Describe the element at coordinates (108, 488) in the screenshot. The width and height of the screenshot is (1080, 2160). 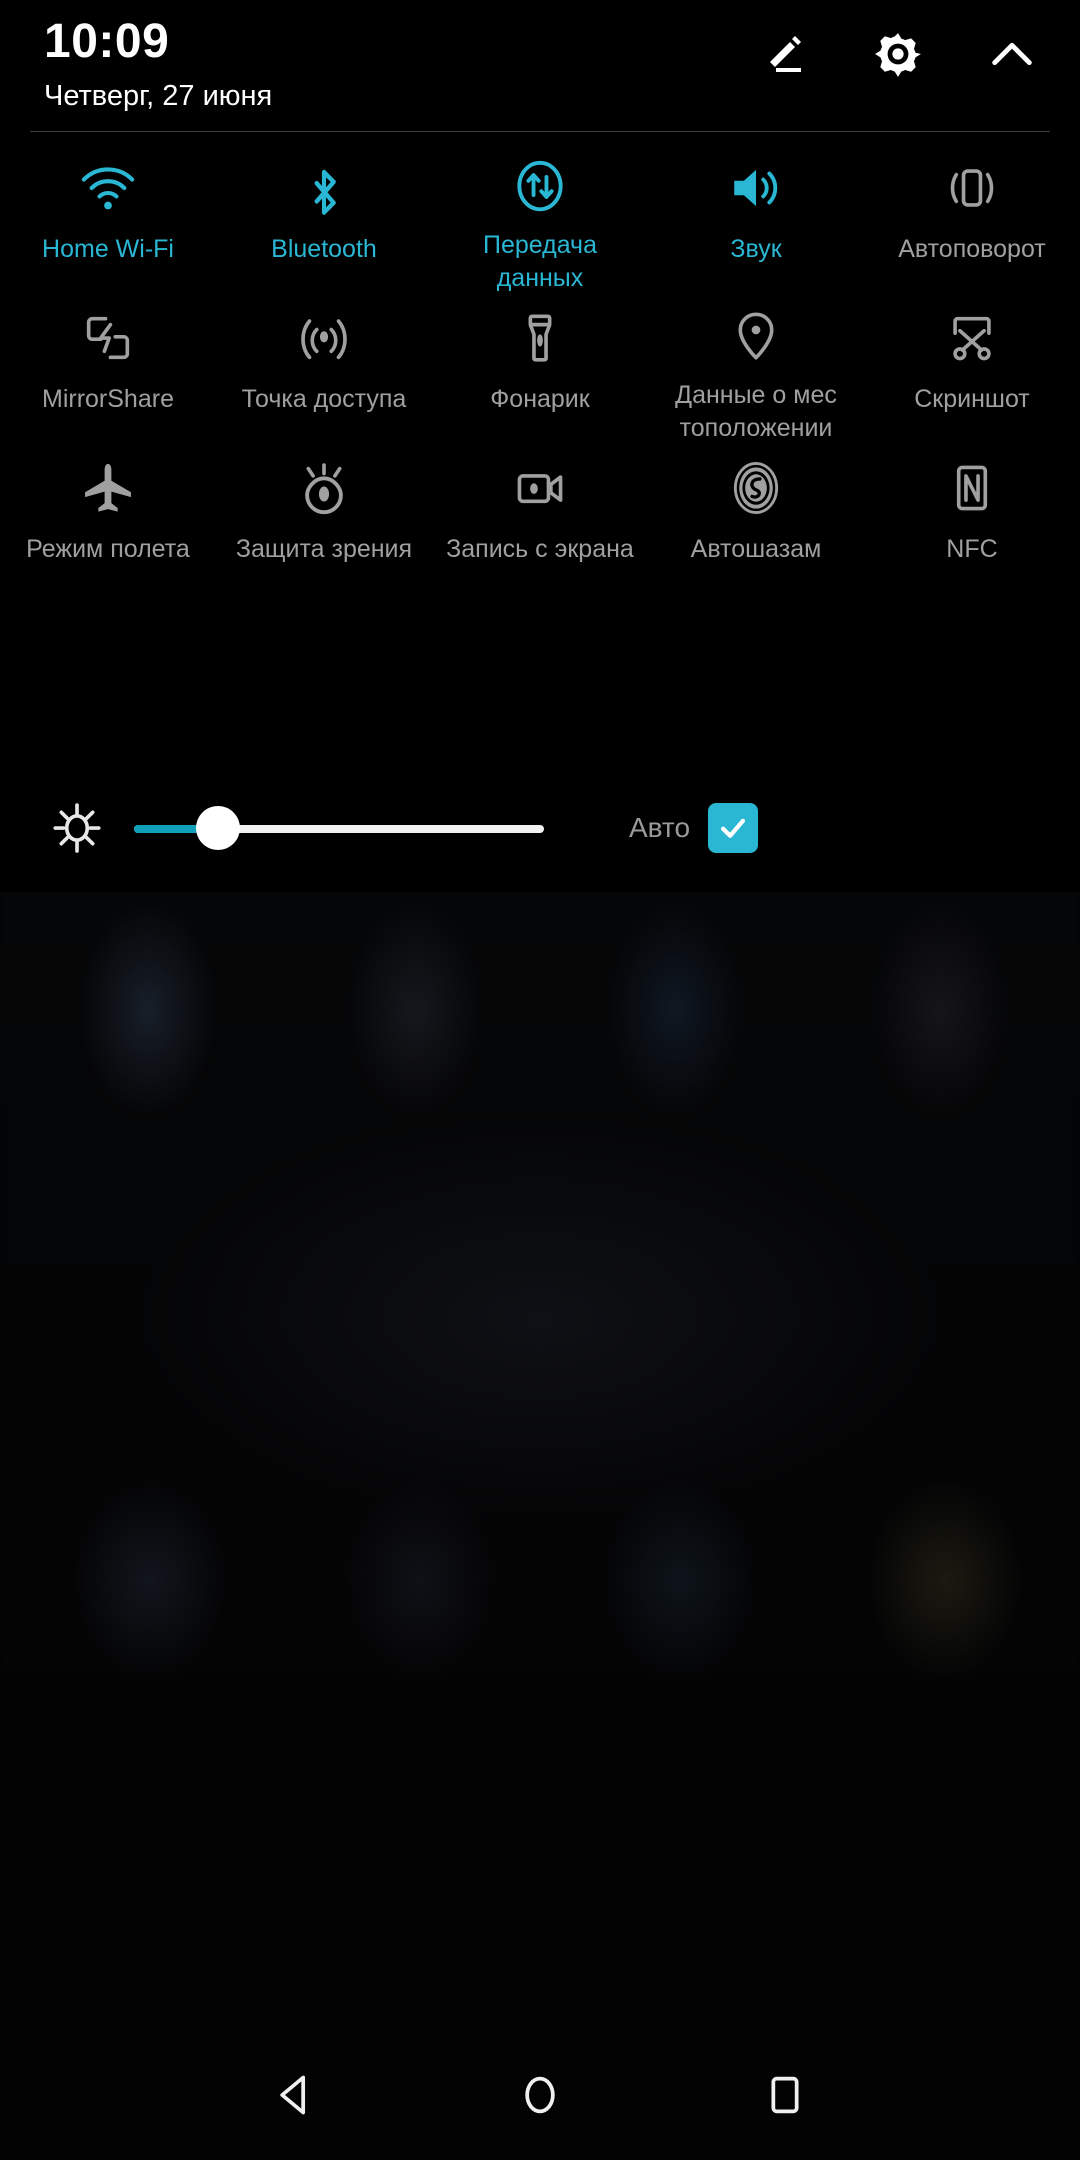
I see `airplane-icon` at that location.